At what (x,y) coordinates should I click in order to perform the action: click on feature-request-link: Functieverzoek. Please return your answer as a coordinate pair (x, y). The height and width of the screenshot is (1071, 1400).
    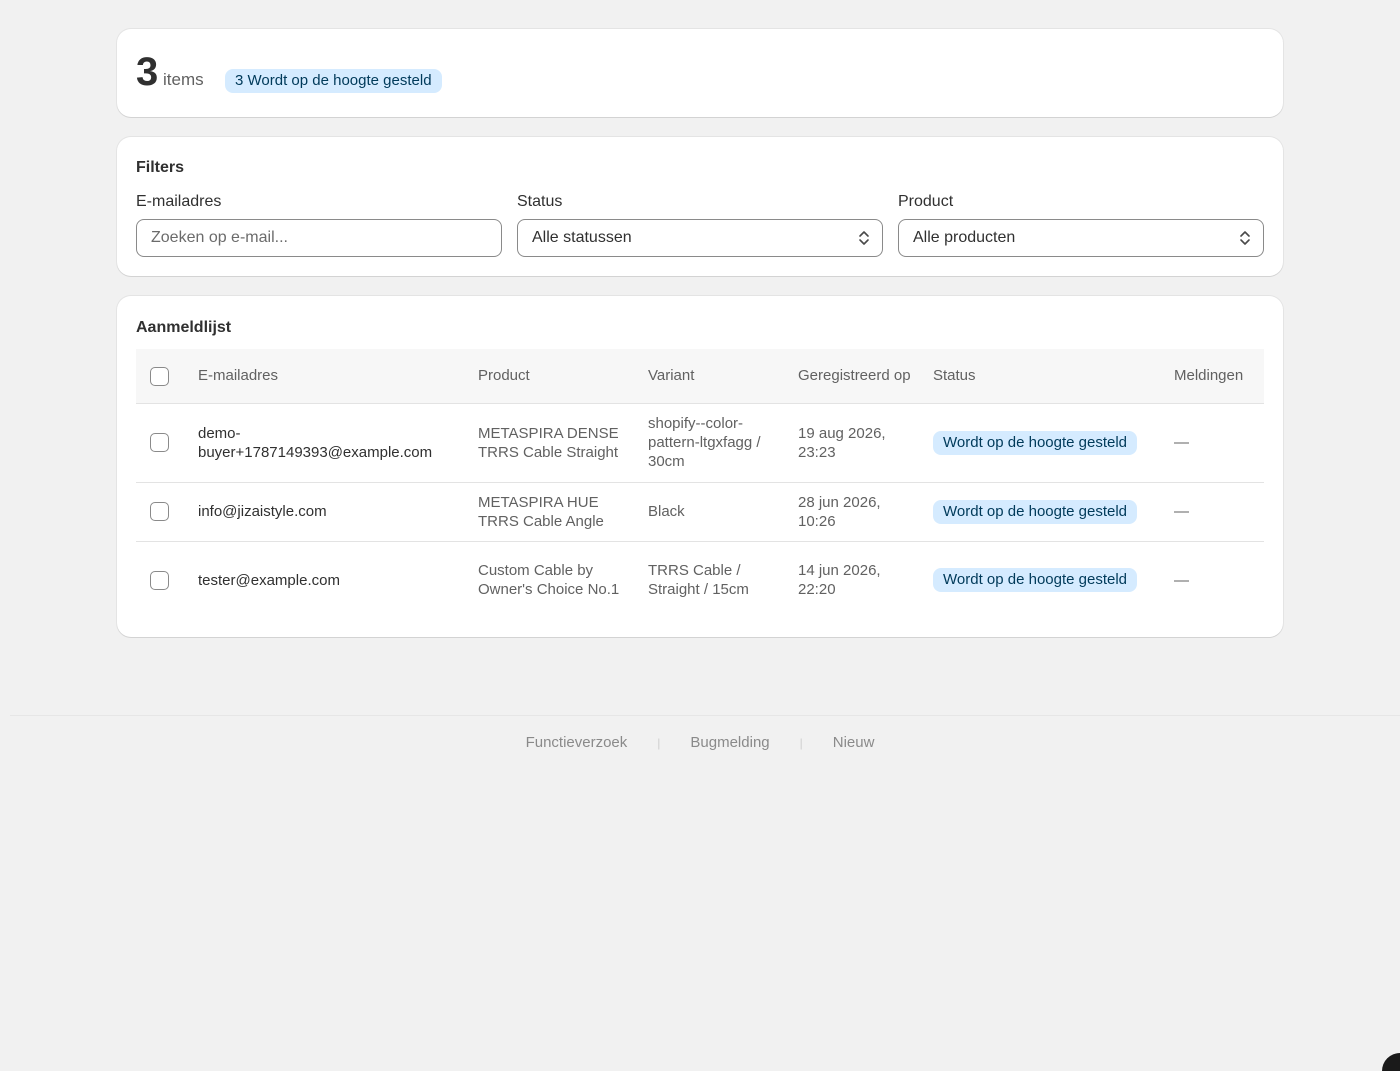
    Looking at the image, I should click on (577, 742).